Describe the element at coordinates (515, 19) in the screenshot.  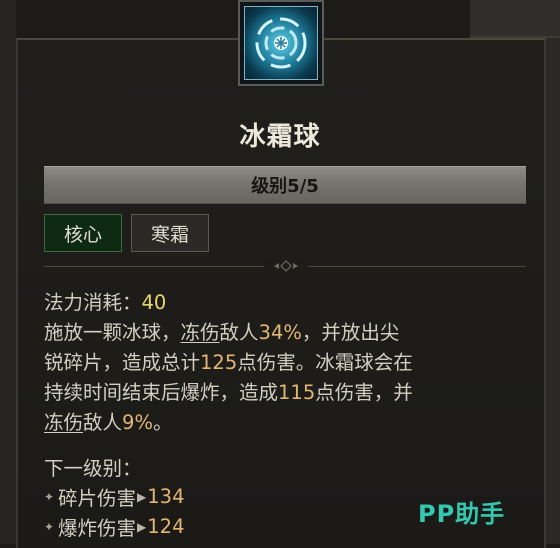
I see `background-top-right` at that location.